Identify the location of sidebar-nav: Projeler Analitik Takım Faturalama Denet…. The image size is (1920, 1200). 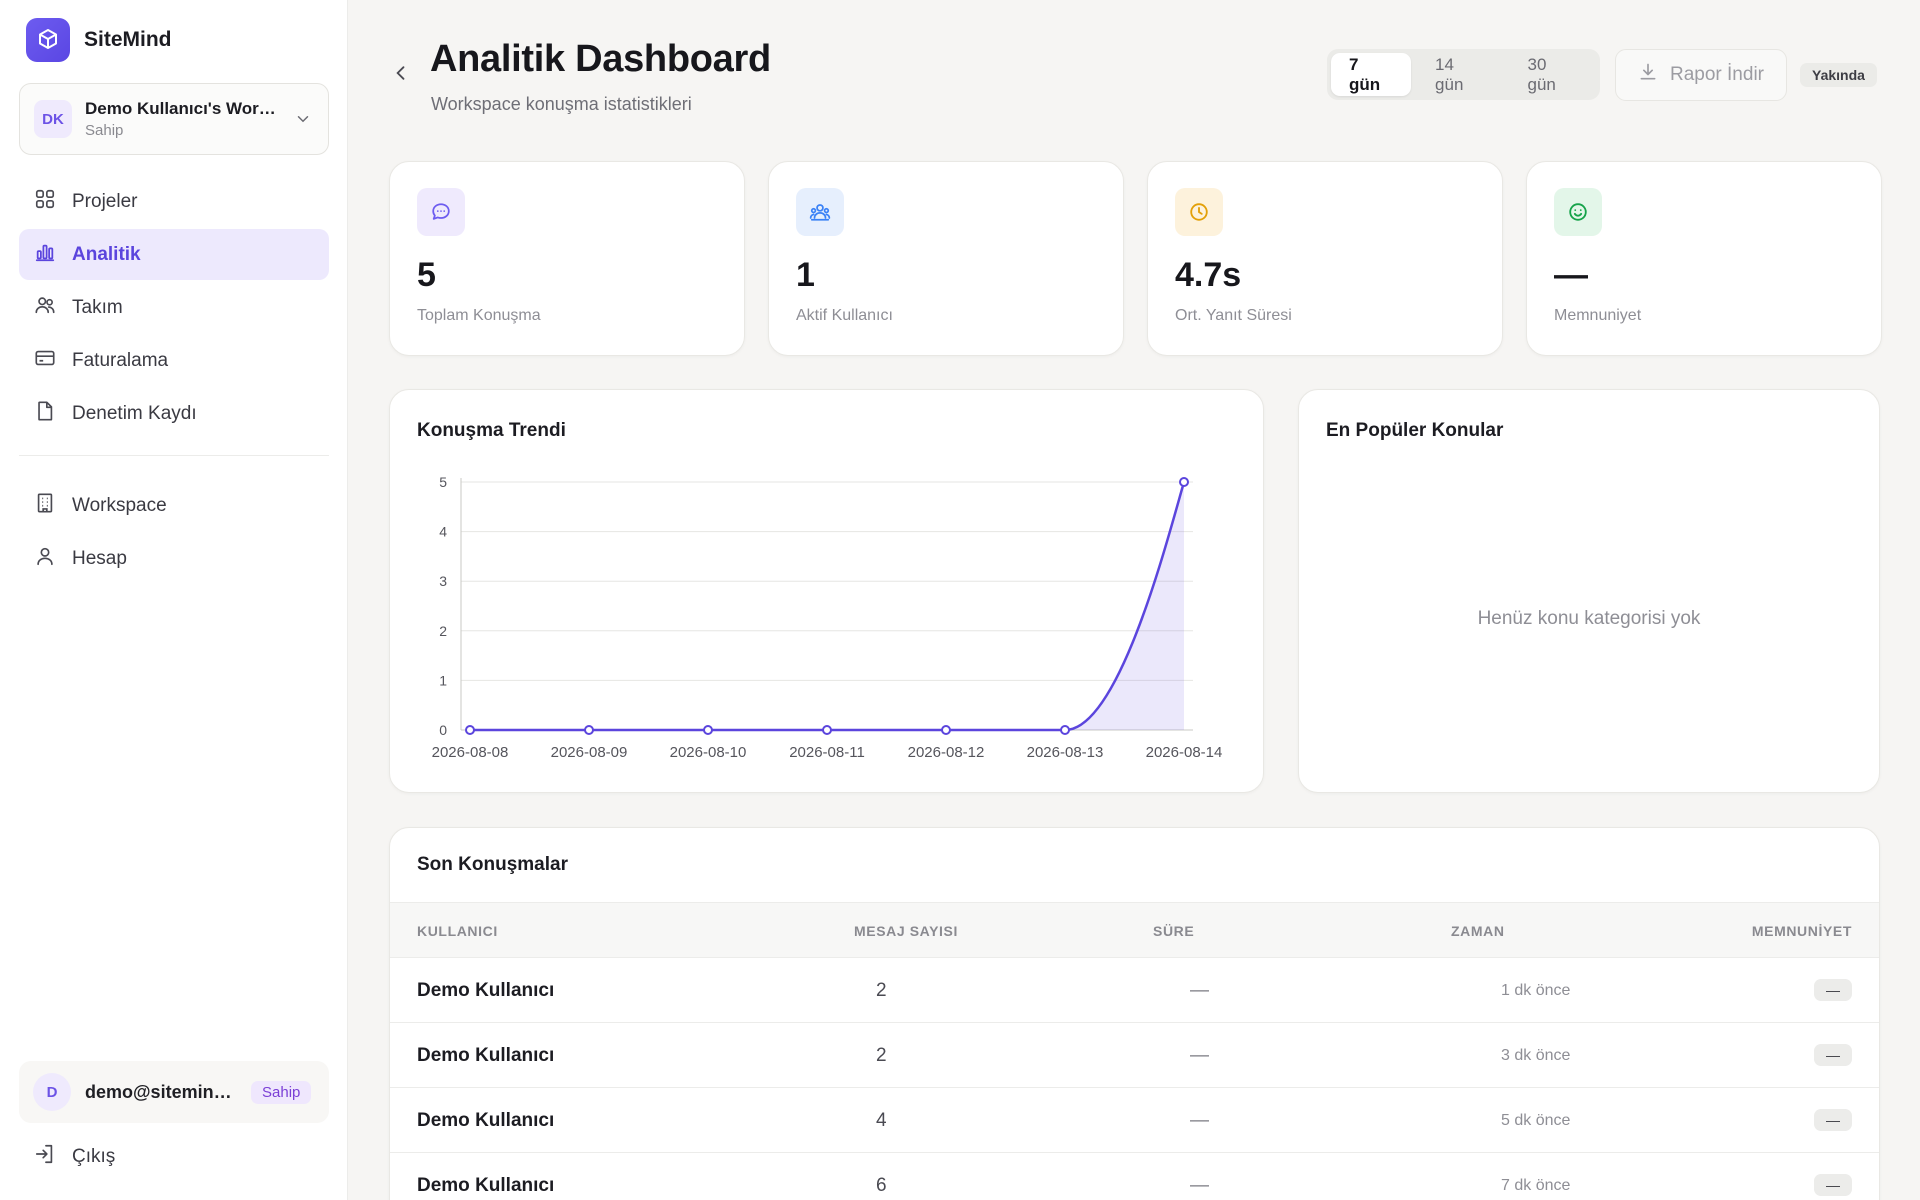
(174, 381).